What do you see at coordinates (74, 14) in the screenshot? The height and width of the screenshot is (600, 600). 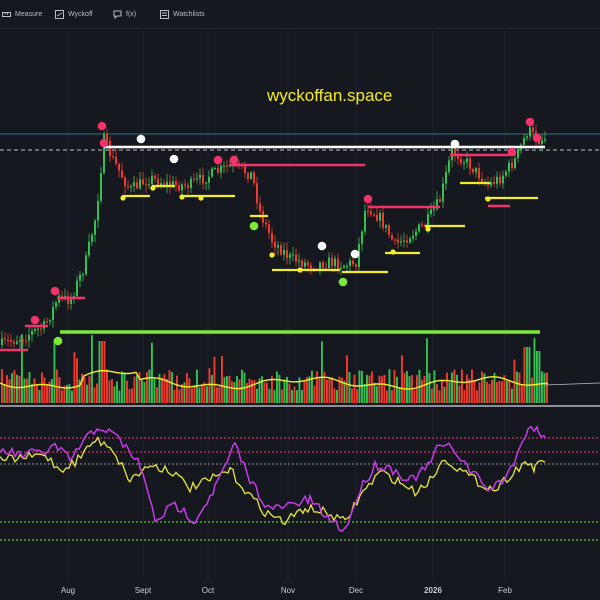 I see `wyckoff-tool: Wyckoff` at bounding box center [74, 14].